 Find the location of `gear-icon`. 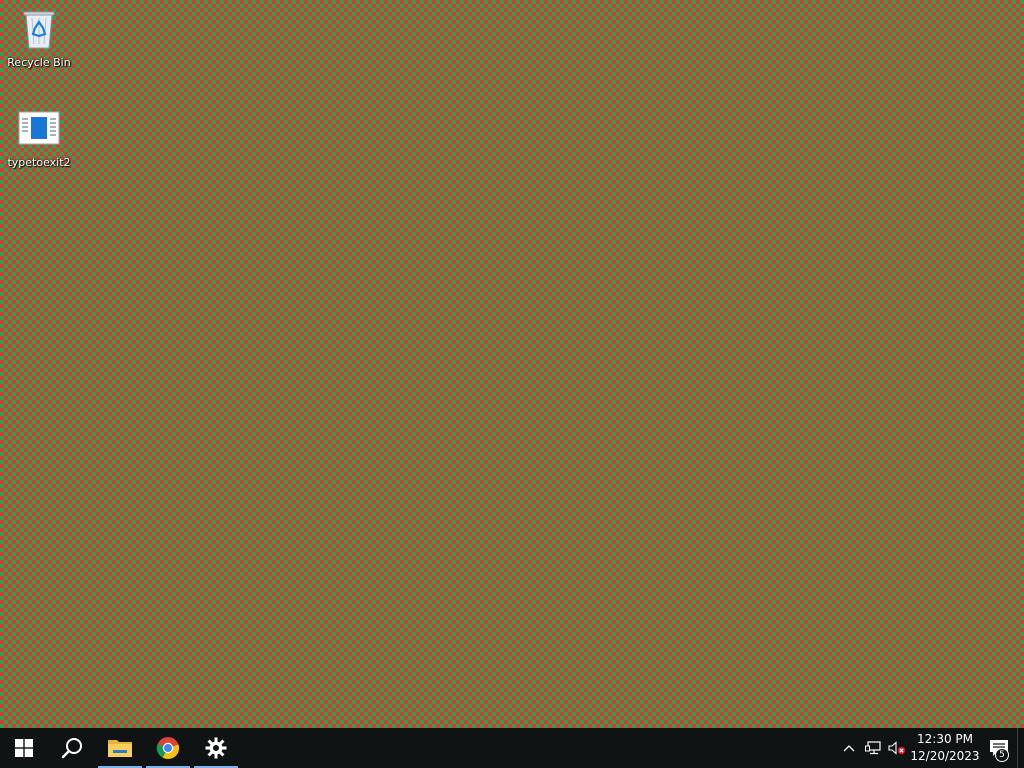

gear-icon is located at coordinates (216, 748).